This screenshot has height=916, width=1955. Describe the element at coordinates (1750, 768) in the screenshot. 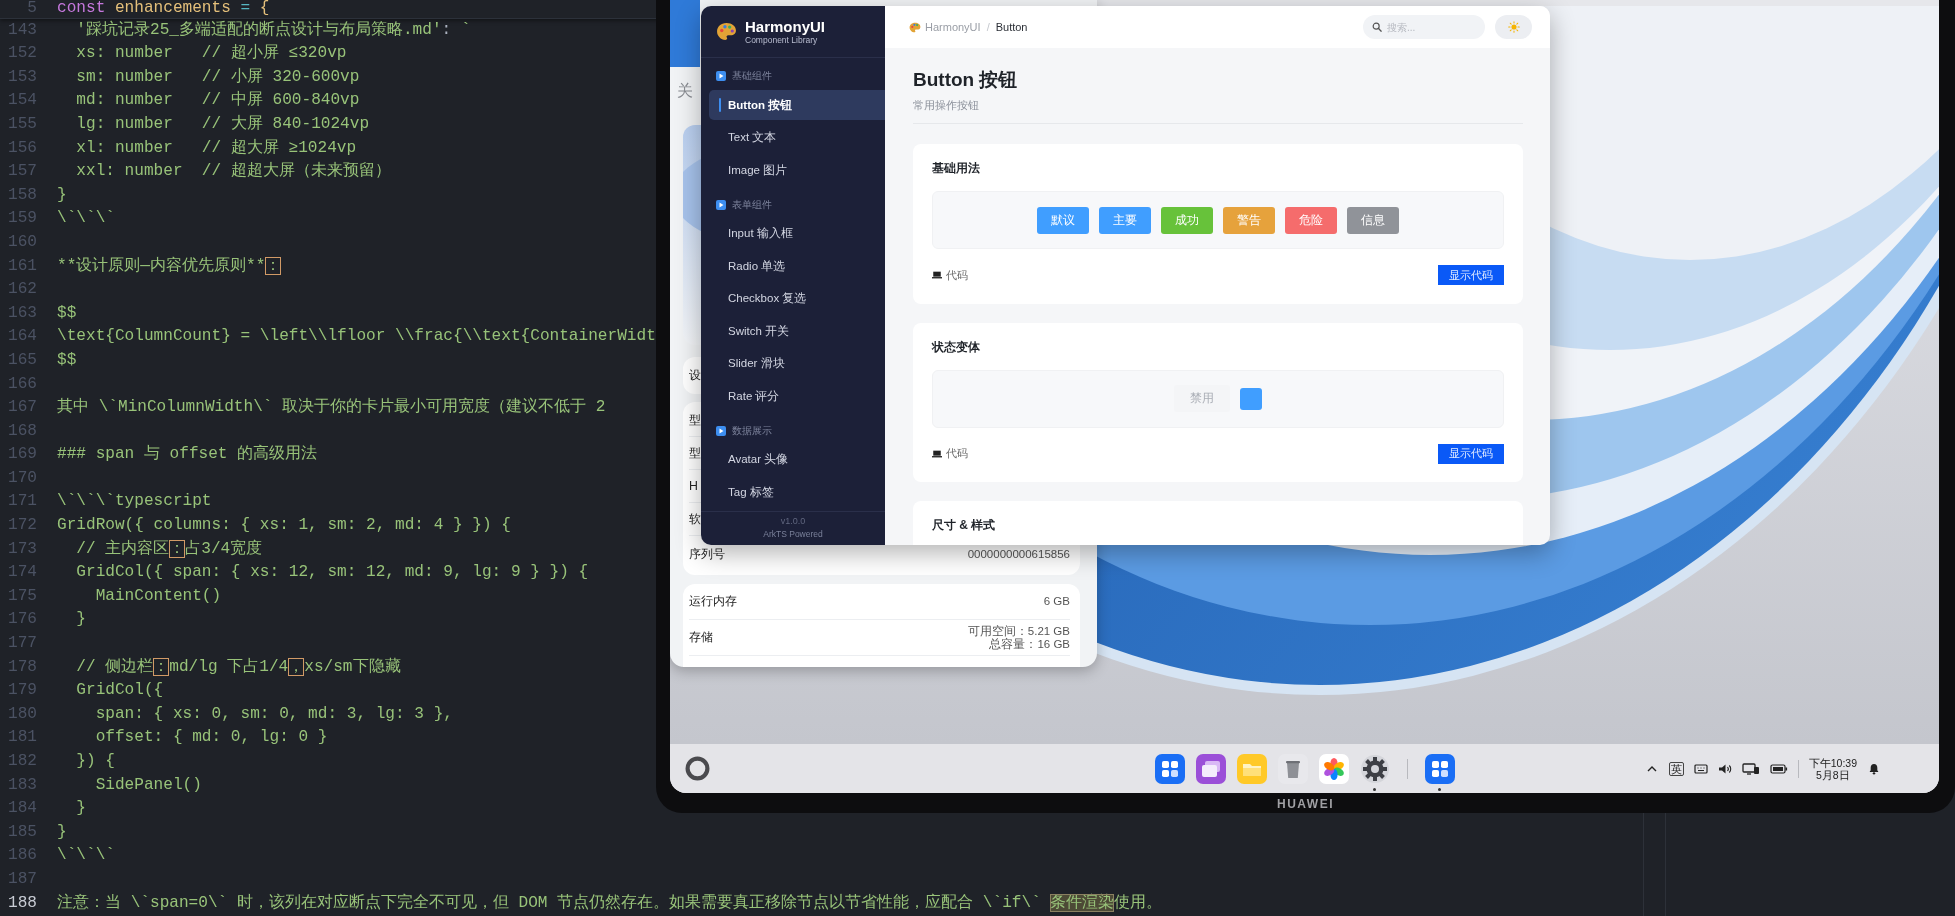

I see `display-icon` at that location.